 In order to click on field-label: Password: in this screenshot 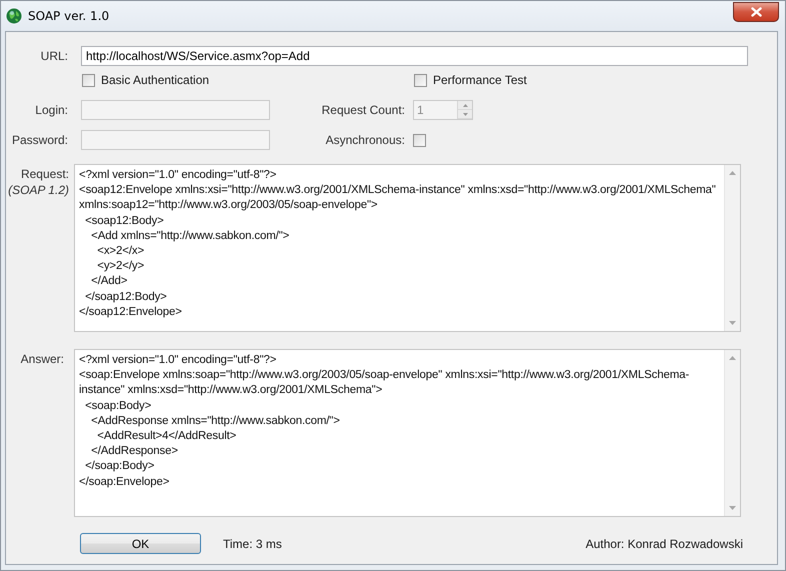, I will do `click(39, 140)`.